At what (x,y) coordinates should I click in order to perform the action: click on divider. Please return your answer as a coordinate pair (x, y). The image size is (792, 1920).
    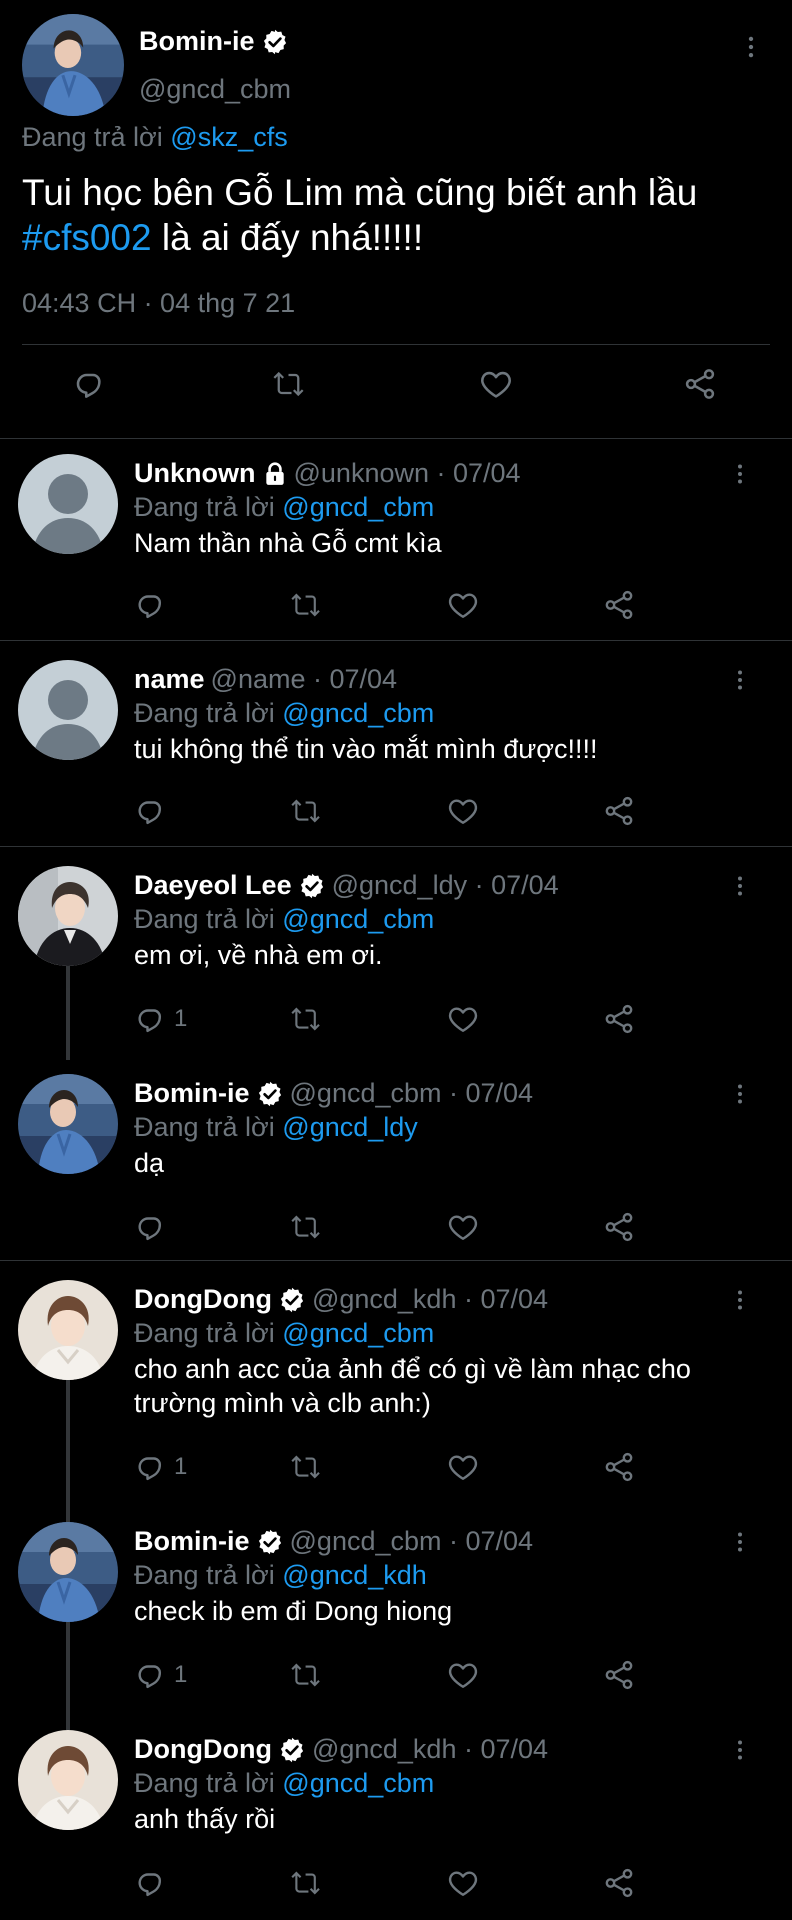
    Looking at the image, I should click on (396, 344).